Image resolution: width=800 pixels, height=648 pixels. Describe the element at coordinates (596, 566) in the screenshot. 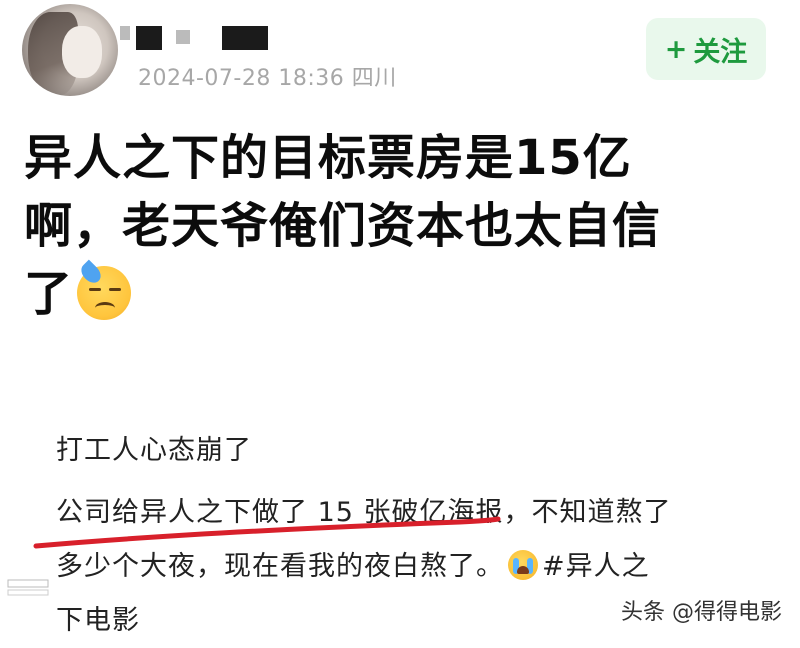

I see `hashtag-link: #异人之` at that location.